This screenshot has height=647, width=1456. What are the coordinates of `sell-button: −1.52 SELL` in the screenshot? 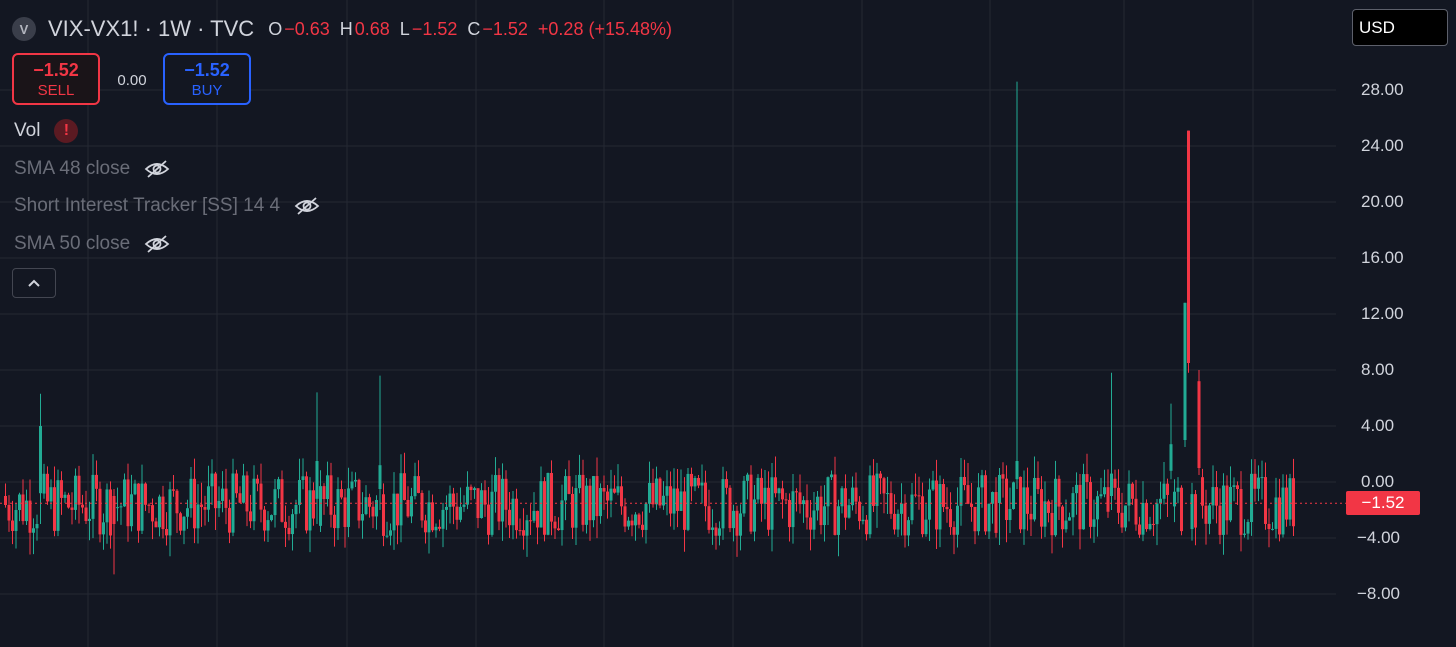 It's located at (56, 79).